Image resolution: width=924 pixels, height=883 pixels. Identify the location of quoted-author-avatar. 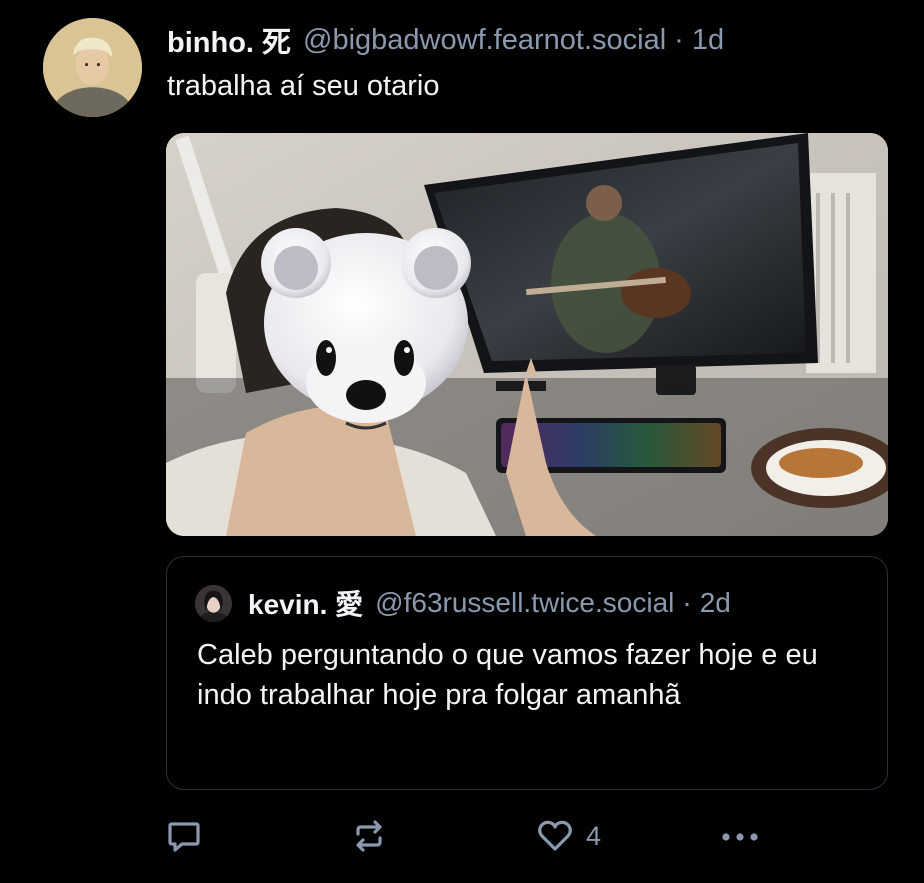
(213, 603).